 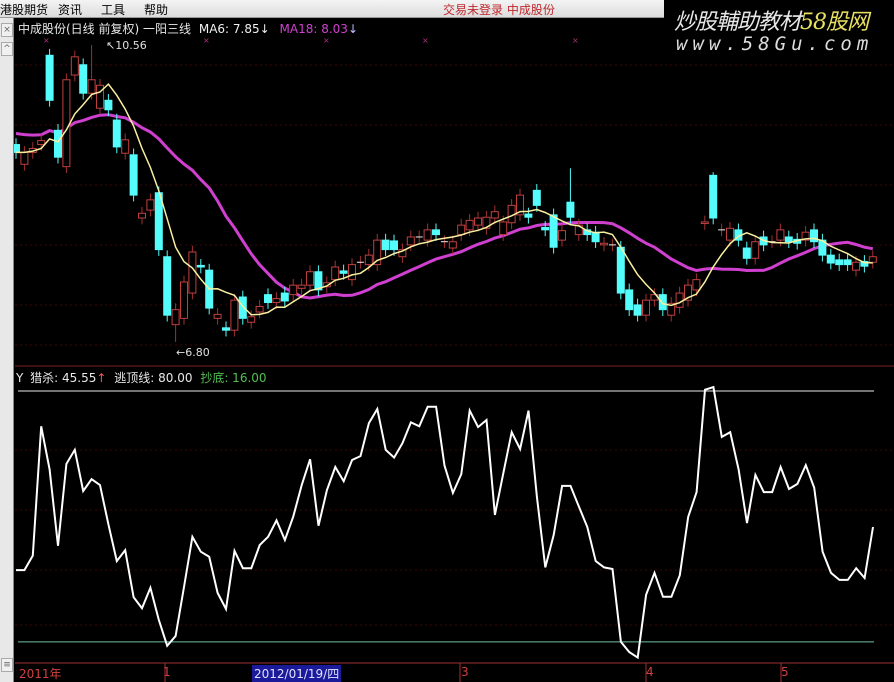 I want to click on ma18-arrow-icon: ↓, so click(x=353, y=29).